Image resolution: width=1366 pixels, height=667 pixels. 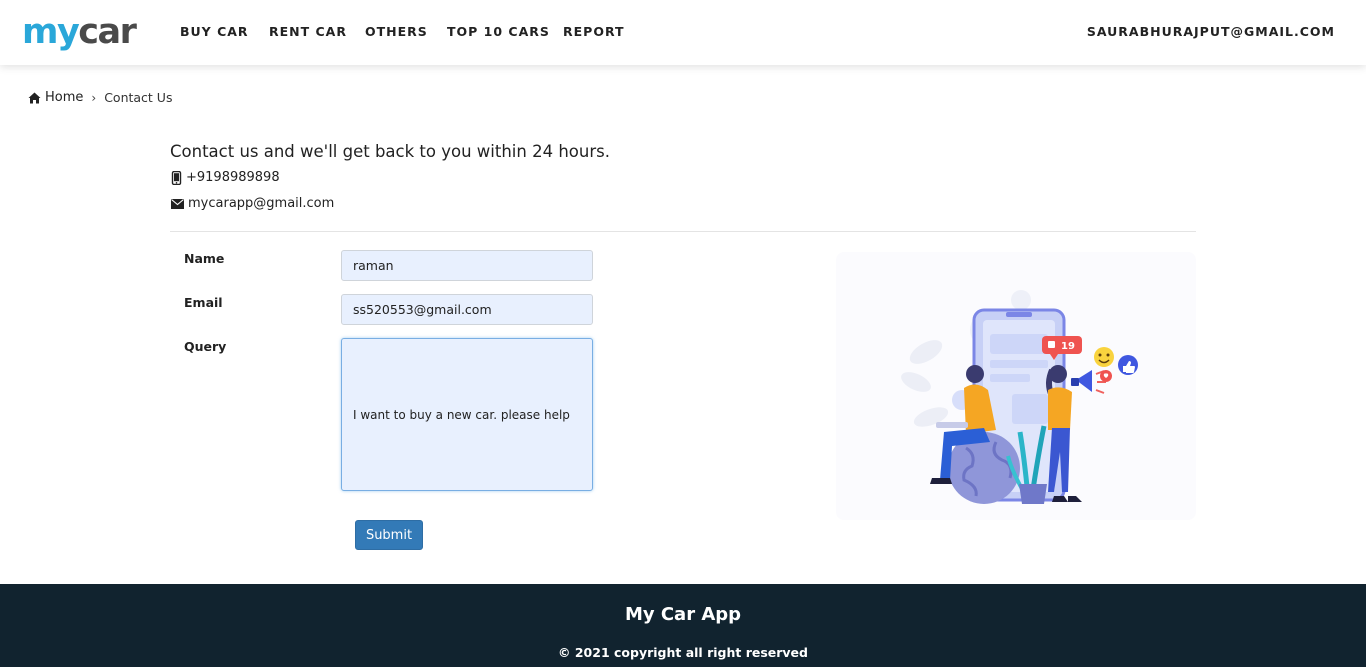 I want to click on like-count-badge: 19, so click(x=1068, y=346).